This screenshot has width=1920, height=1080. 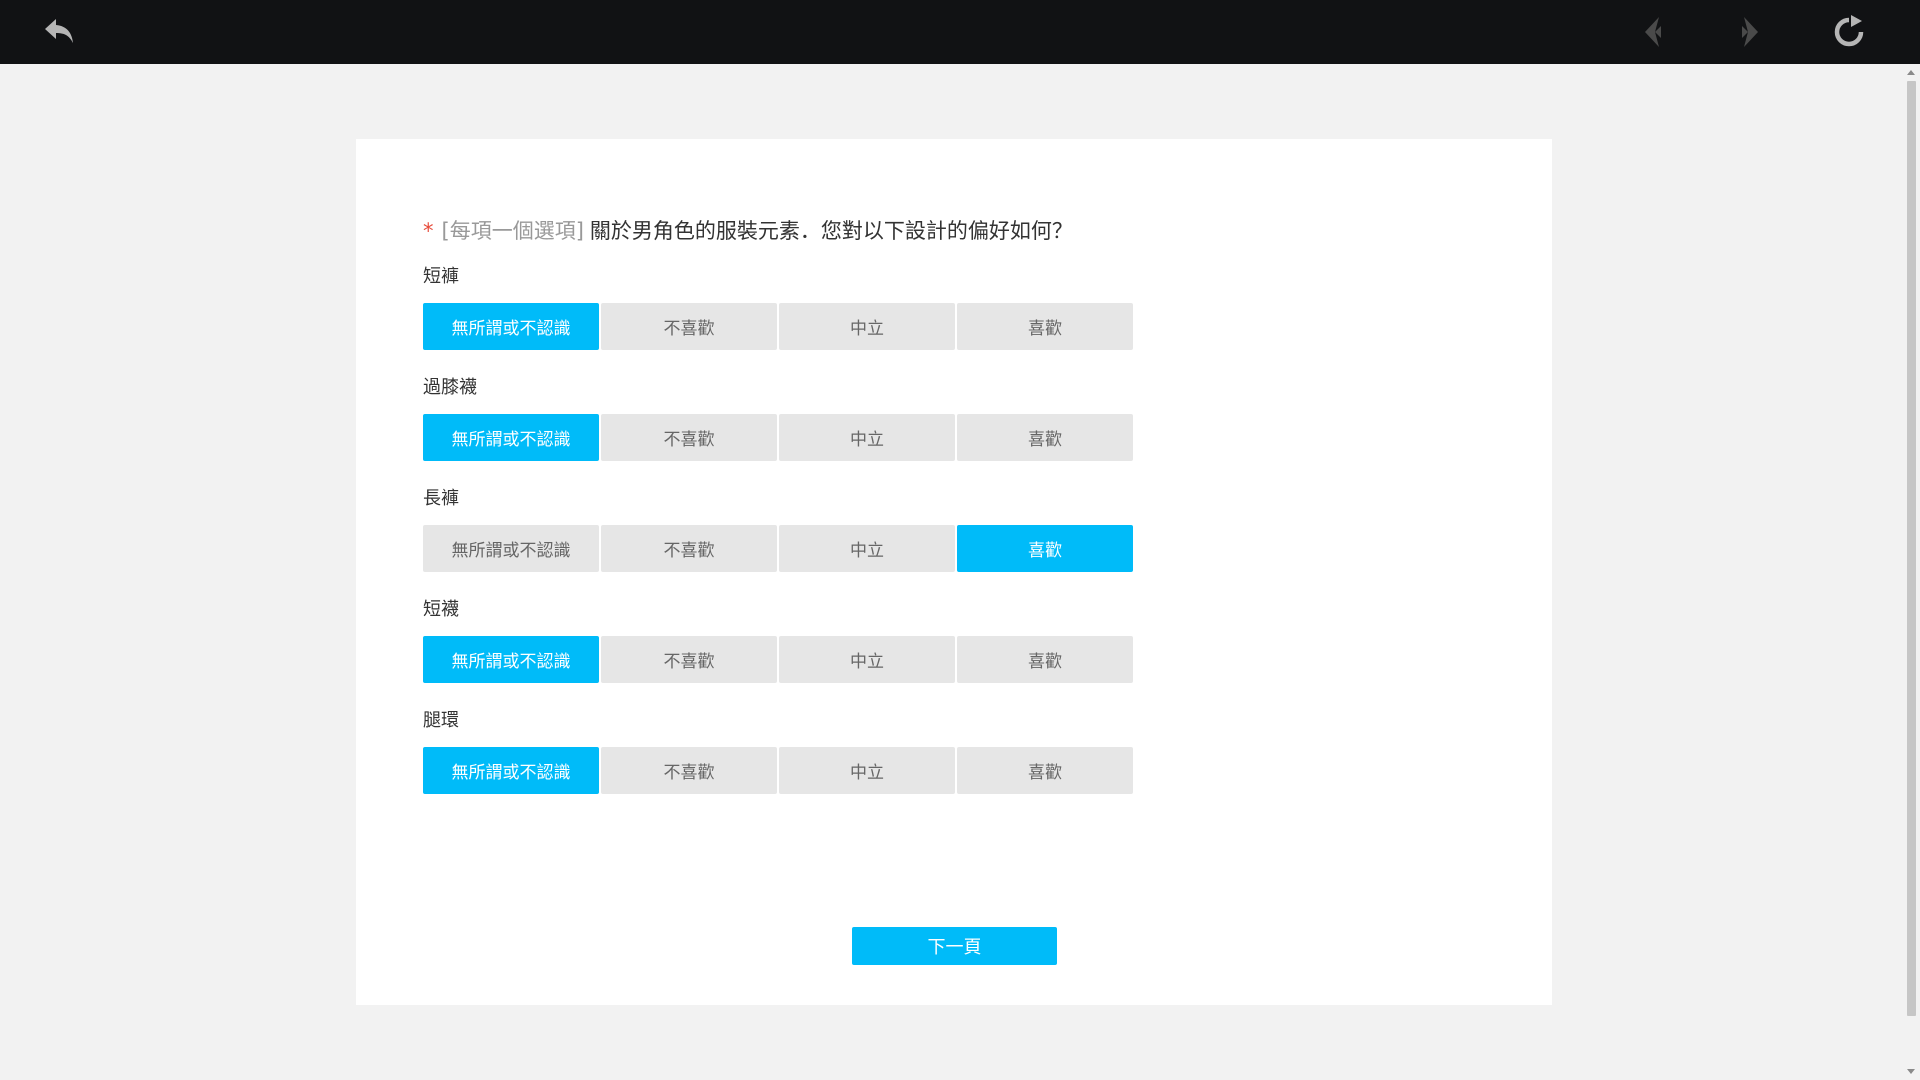 What do you see at coordinates (954, 946) in the screenshot?
I see `next-page-button: 下一頁` at bounding box center [954, 946].